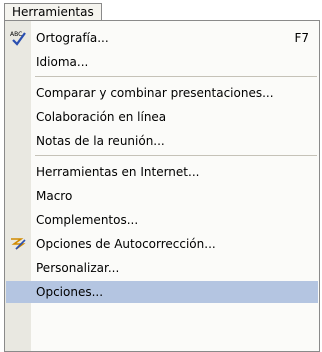 The image size is (322, 352). I want to click on autocorrect-icon, so click(18, 244).